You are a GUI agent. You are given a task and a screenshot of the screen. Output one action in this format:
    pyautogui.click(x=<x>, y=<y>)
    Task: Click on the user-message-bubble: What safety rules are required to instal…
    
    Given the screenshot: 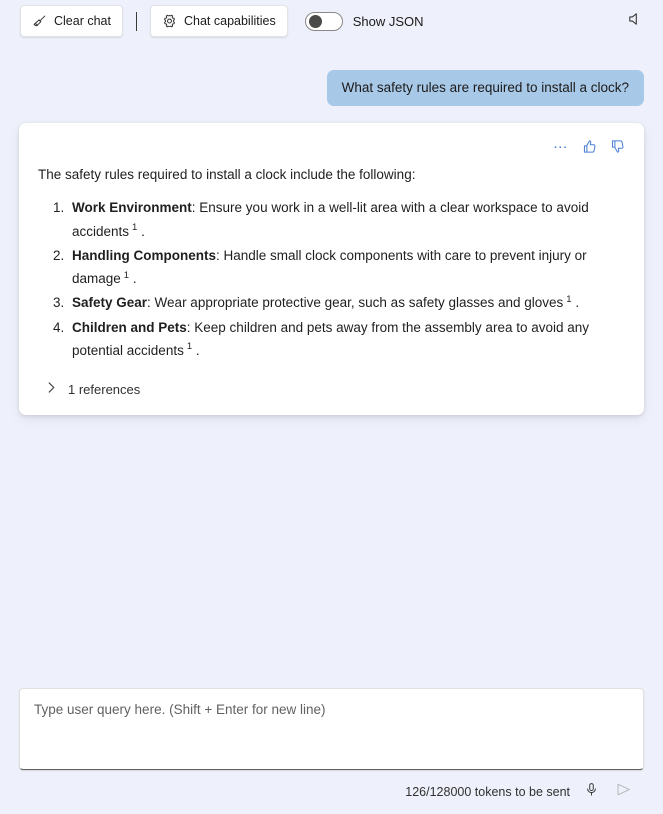 What is the action you would take?
    pyautogui.click(x=485, y=88)
    